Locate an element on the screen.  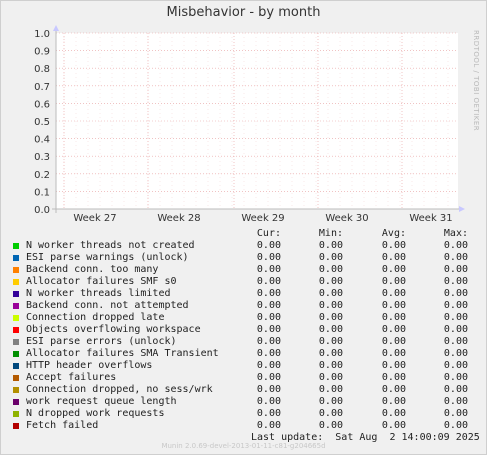
legend-label: Objects overflowing workspace is located at coordinates (113, 329).